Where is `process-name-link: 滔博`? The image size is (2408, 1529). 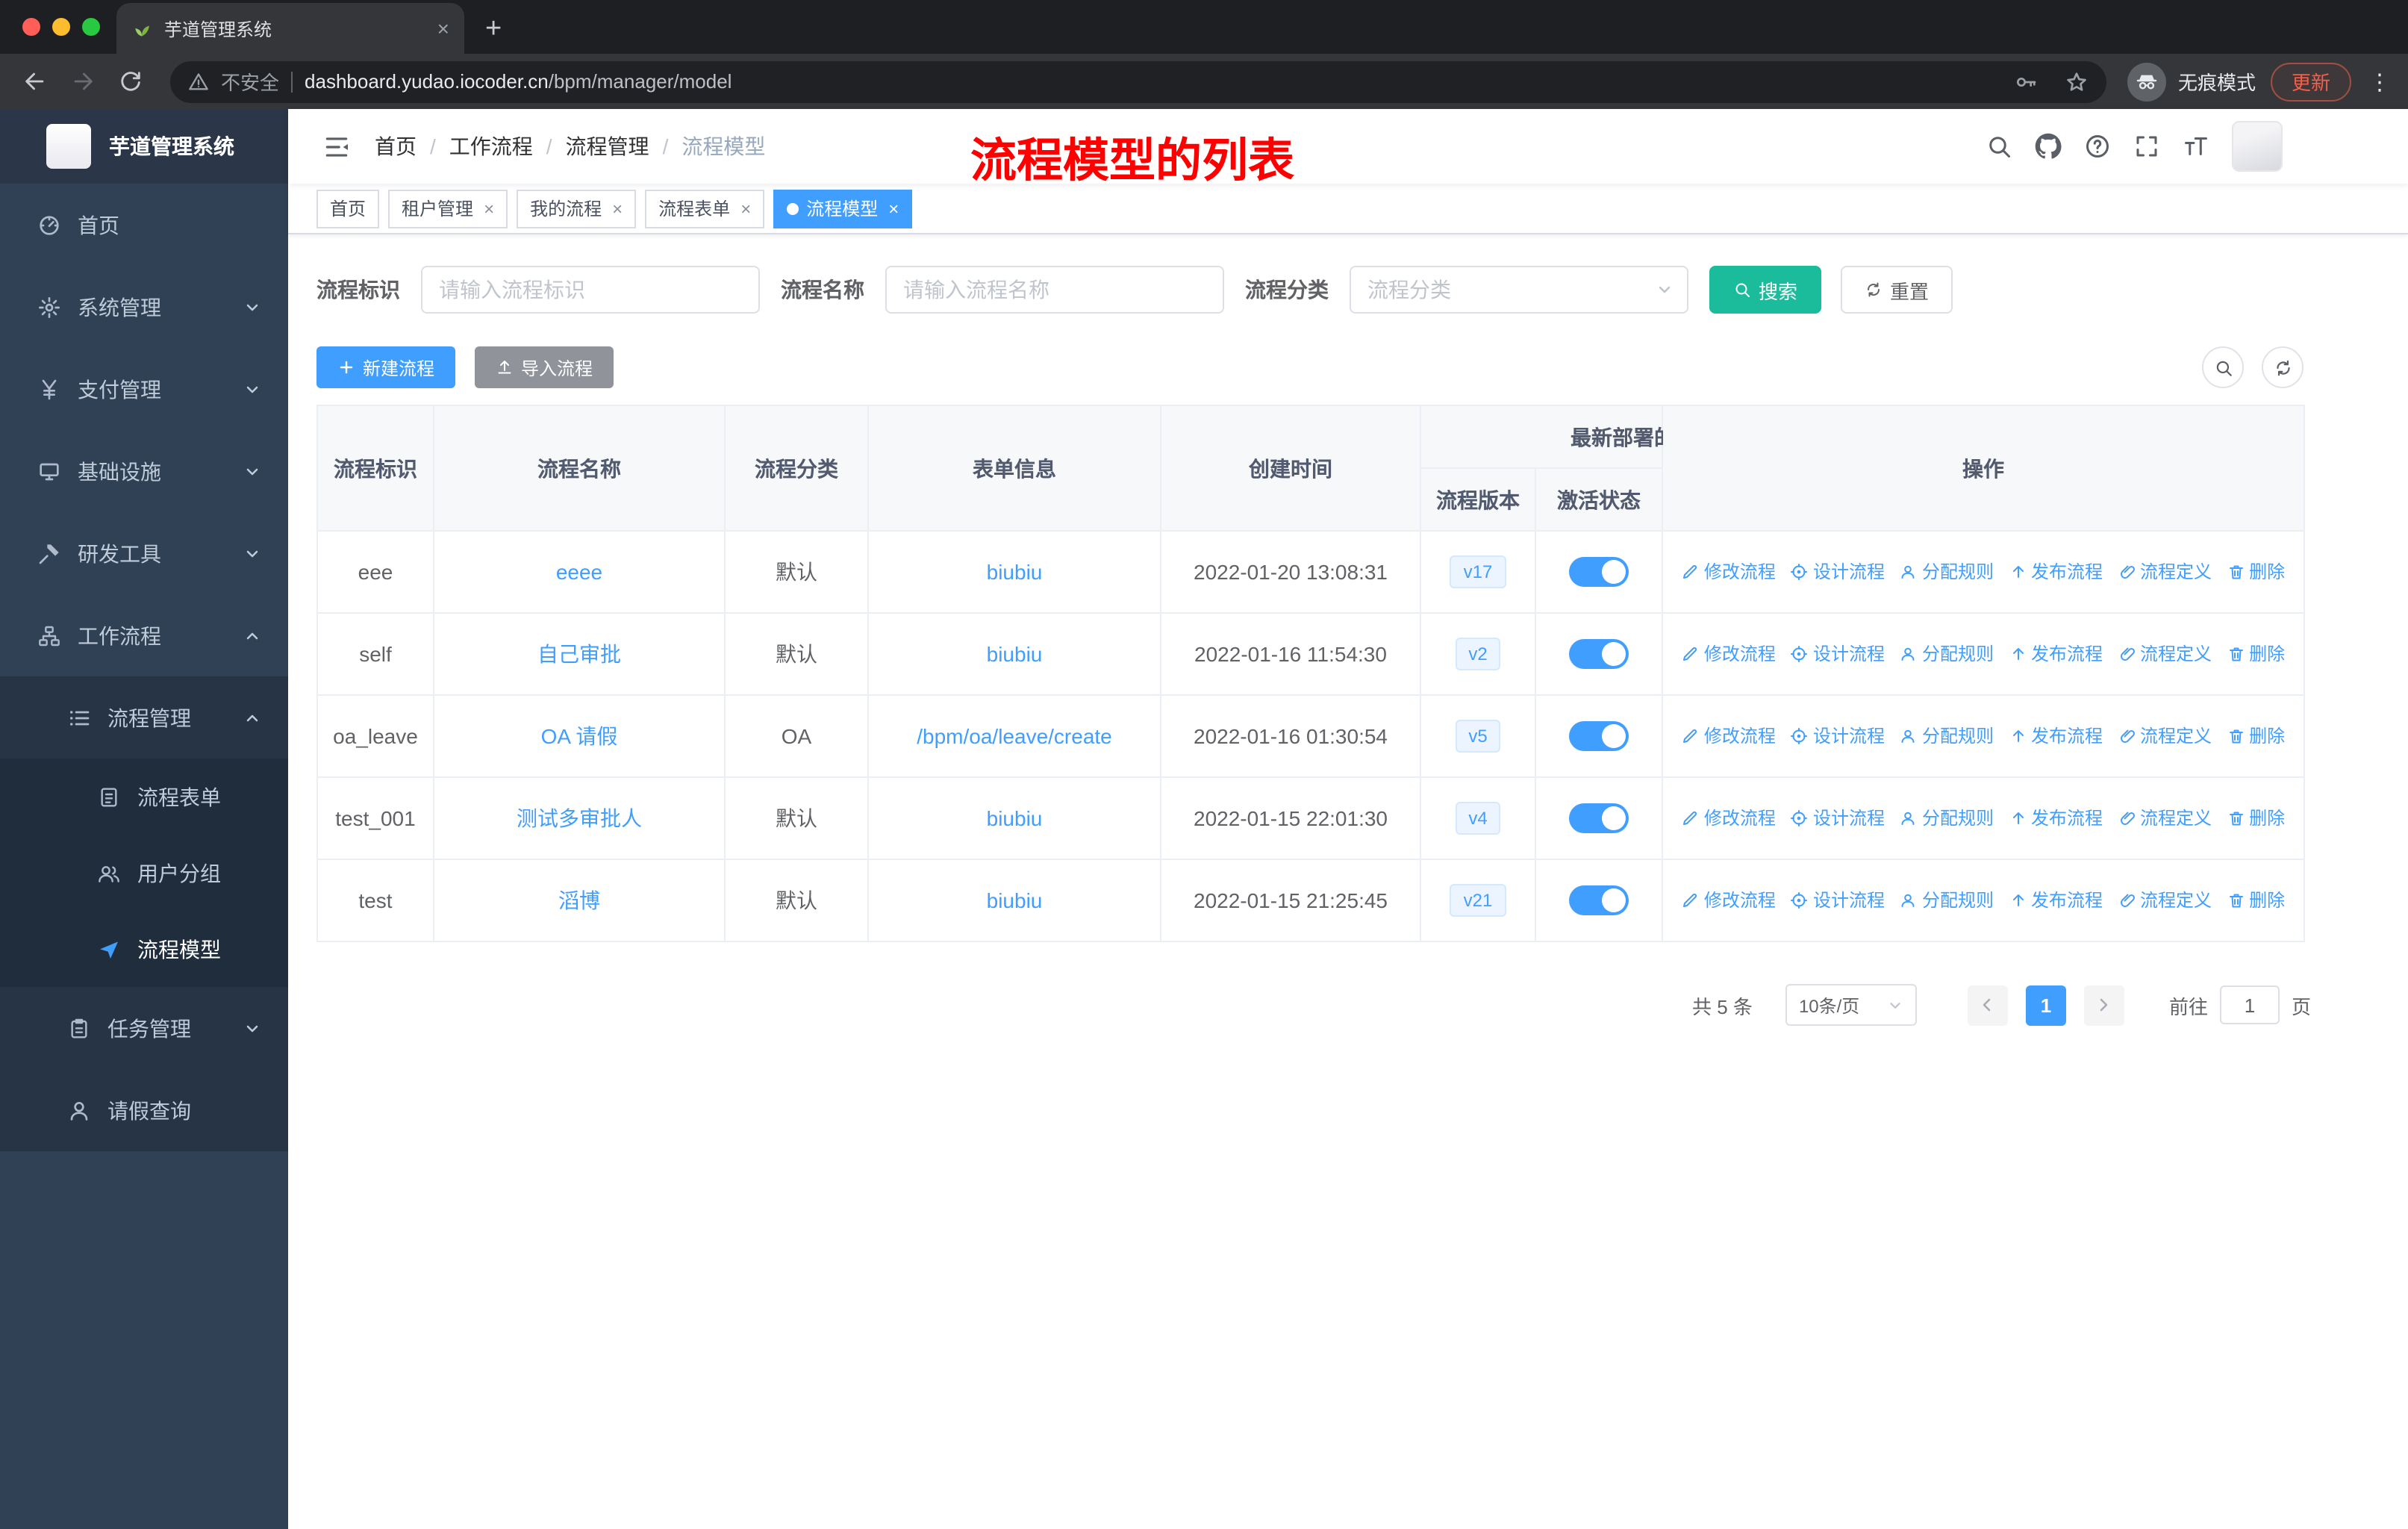
process-name-link: 滔博 is located at coordinates (579, 900).